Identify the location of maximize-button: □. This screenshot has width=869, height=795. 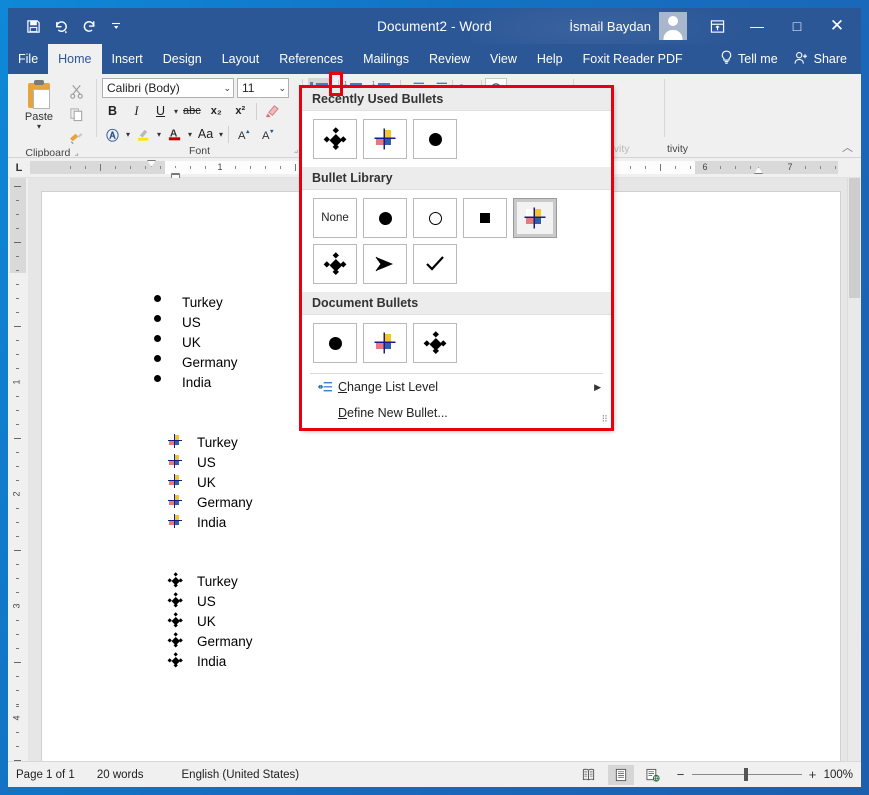
(797, 26).